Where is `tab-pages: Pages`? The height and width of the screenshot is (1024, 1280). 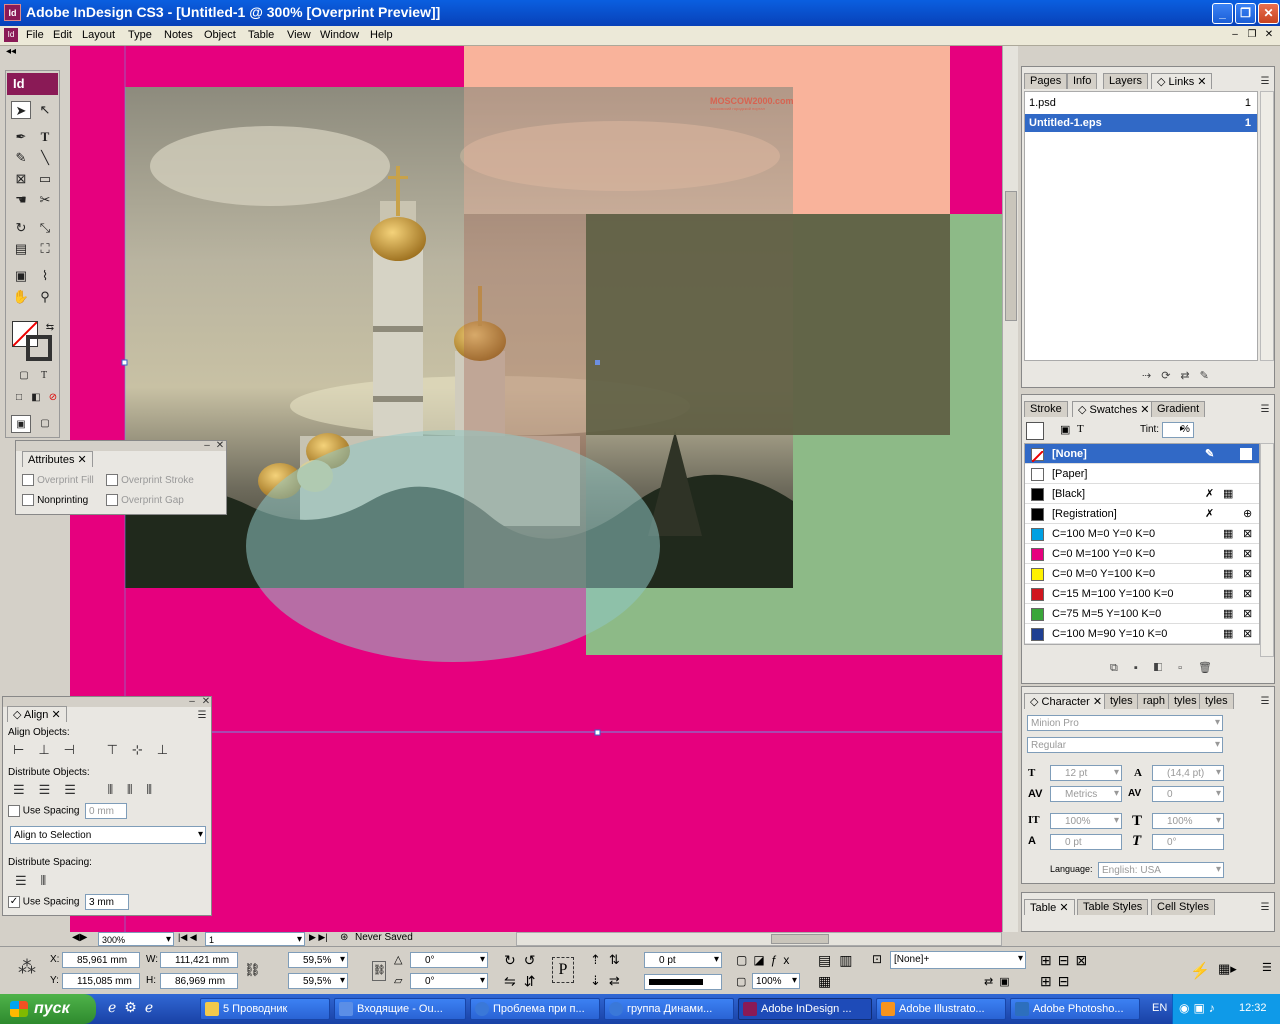
tab-pages: Pages is located at coordinates (1046, 81).